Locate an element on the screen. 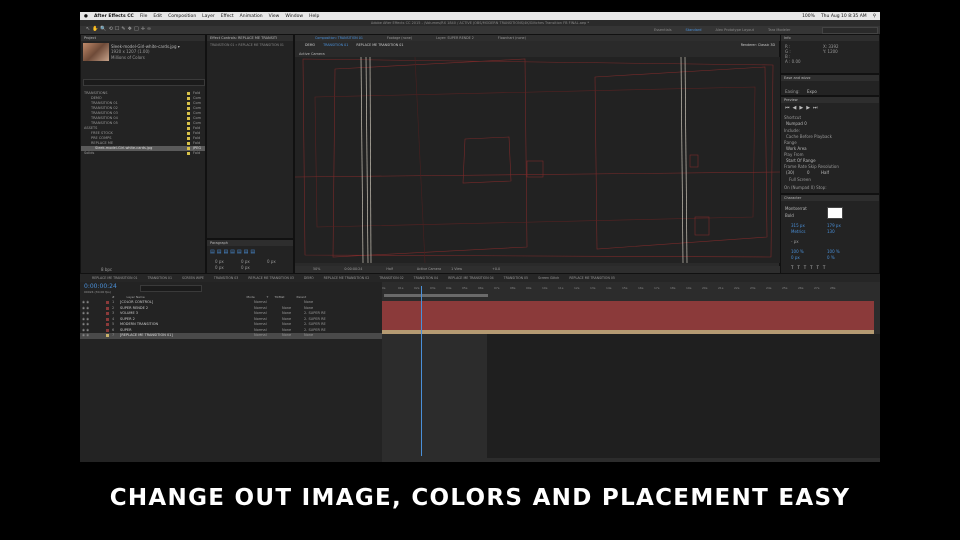  range-select: Work Area is located at coordinates (796, 148).